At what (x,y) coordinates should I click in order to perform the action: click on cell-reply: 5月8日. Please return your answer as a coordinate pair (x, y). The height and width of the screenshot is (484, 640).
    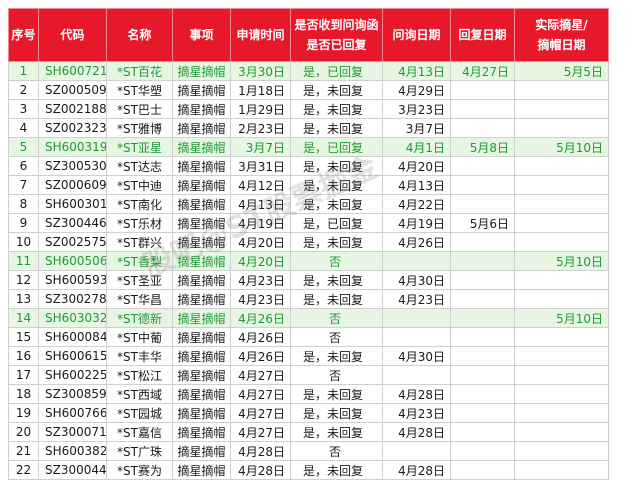
    Looking at the image, I should click on (482, 147).